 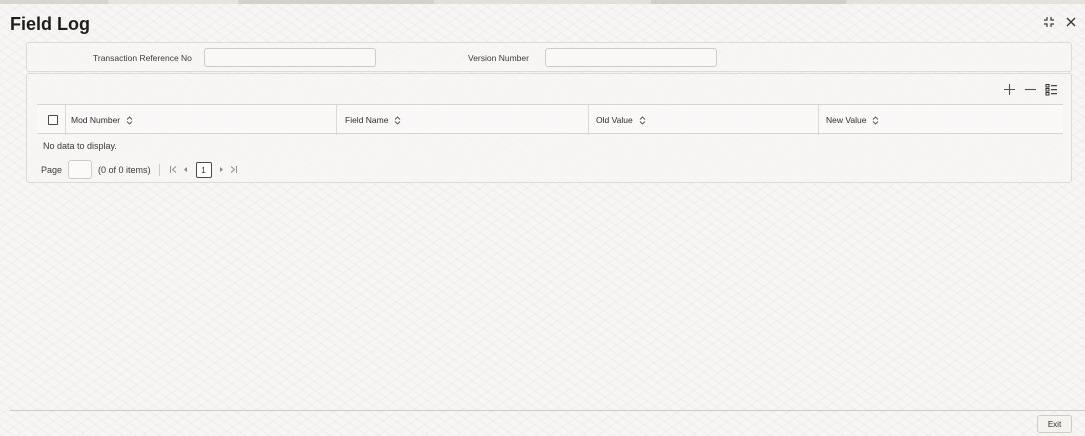 I want to click on delete-row-icon, so click(x=1030, y=89).